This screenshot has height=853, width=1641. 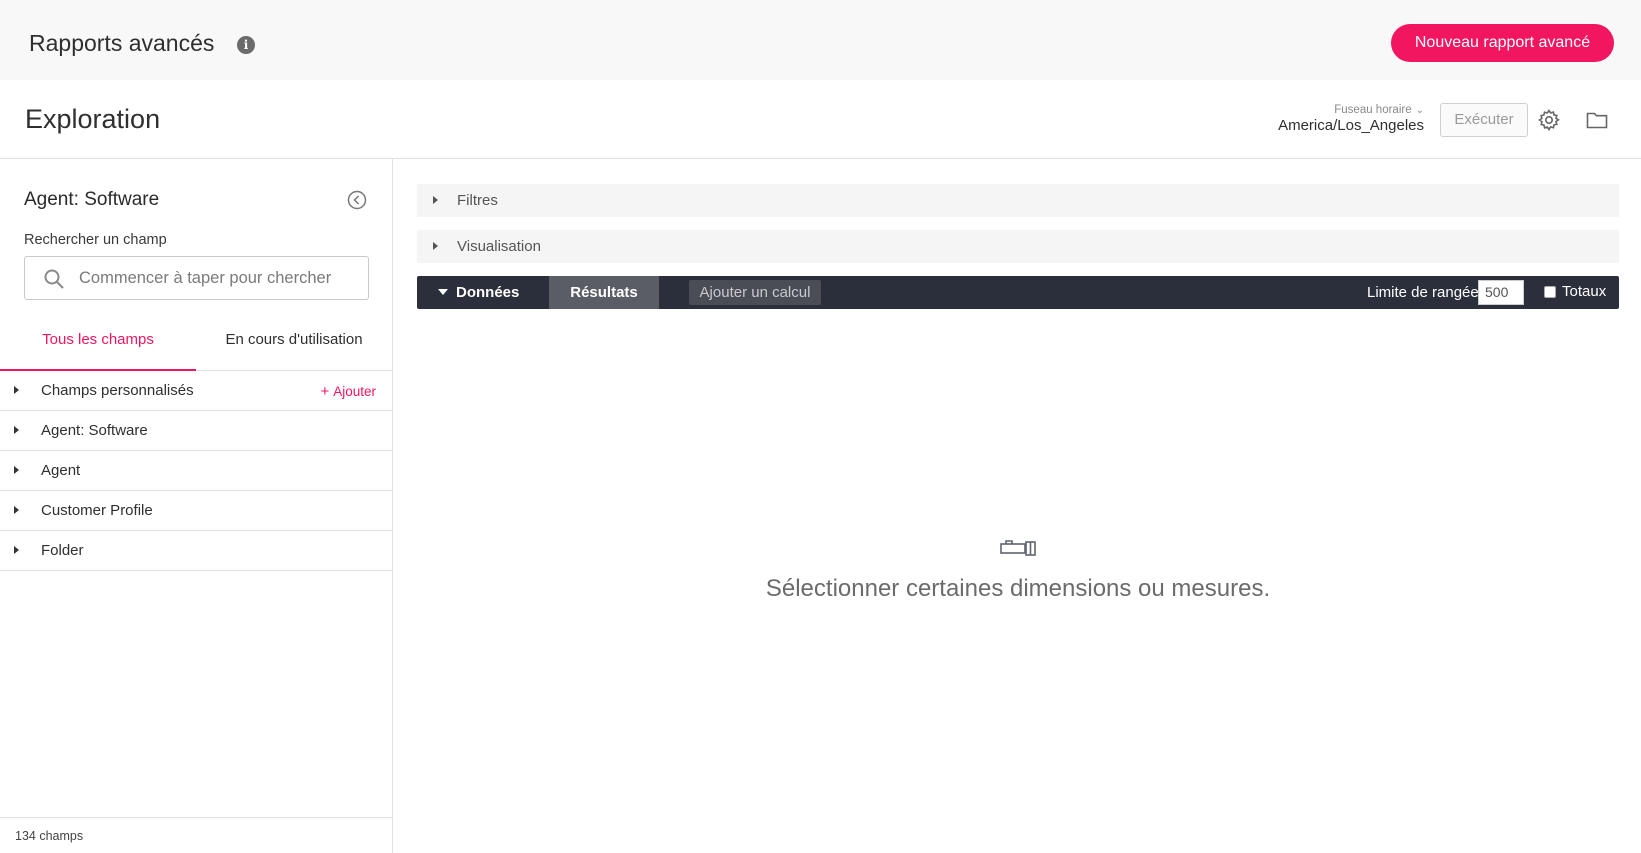 I want to click on search-input, so click(x=221, y=278).